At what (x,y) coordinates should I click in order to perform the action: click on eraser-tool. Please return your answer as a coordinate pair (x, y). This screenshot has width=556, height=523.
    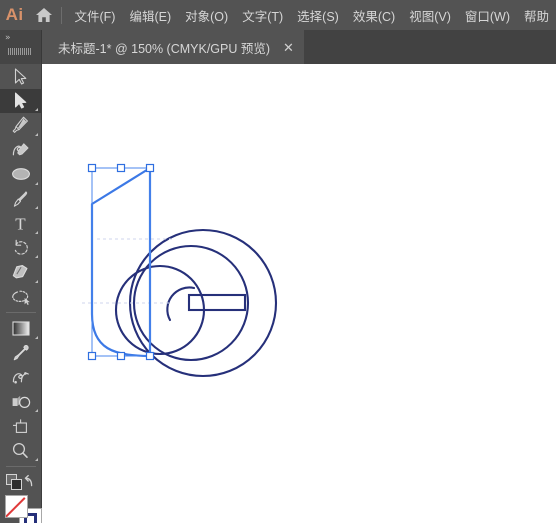
    Looking at the image, I should click on (20, 272).